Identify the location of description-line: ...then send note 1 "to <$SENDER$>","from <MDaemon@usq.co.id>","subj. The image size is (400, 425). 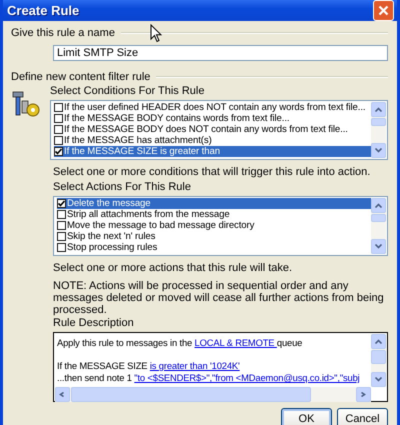
(209, 378).